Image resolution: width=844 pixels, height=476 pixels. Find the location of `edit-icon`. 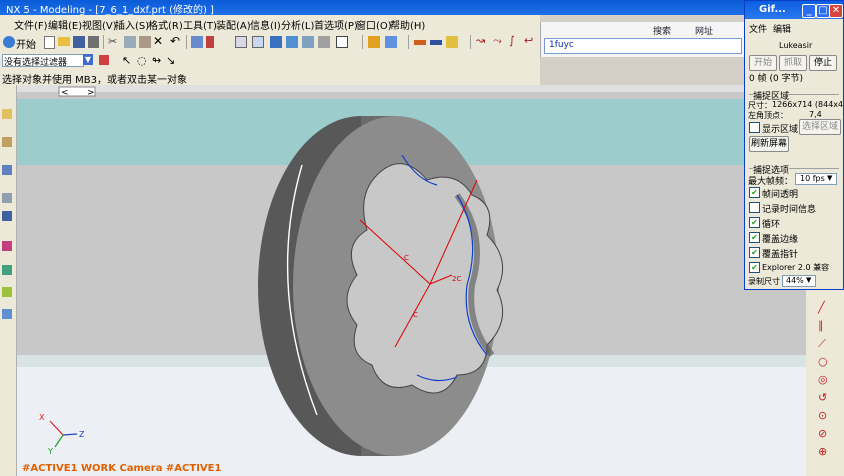

edit-icon is located at coordinates (197, 42).